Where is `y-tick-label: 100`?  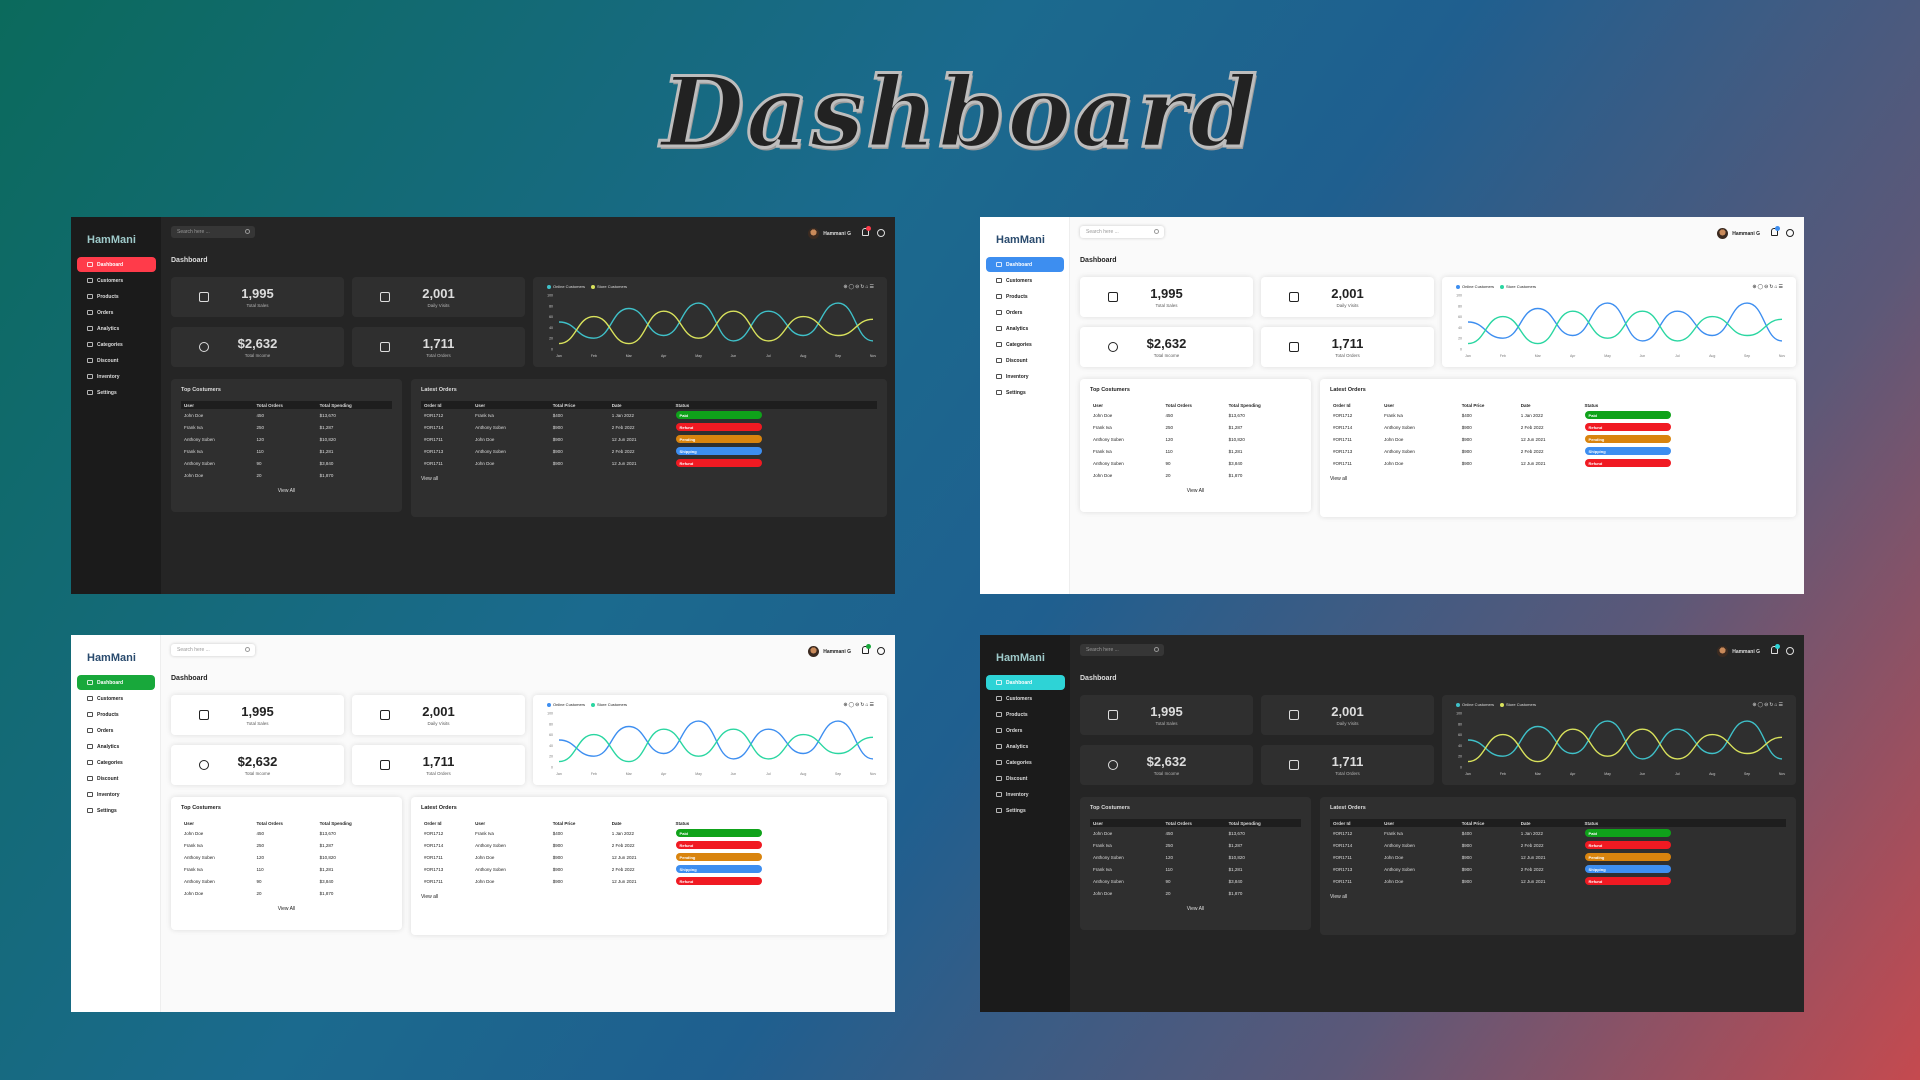
y-tick-label: 100 is located at coordinates (550, 296).